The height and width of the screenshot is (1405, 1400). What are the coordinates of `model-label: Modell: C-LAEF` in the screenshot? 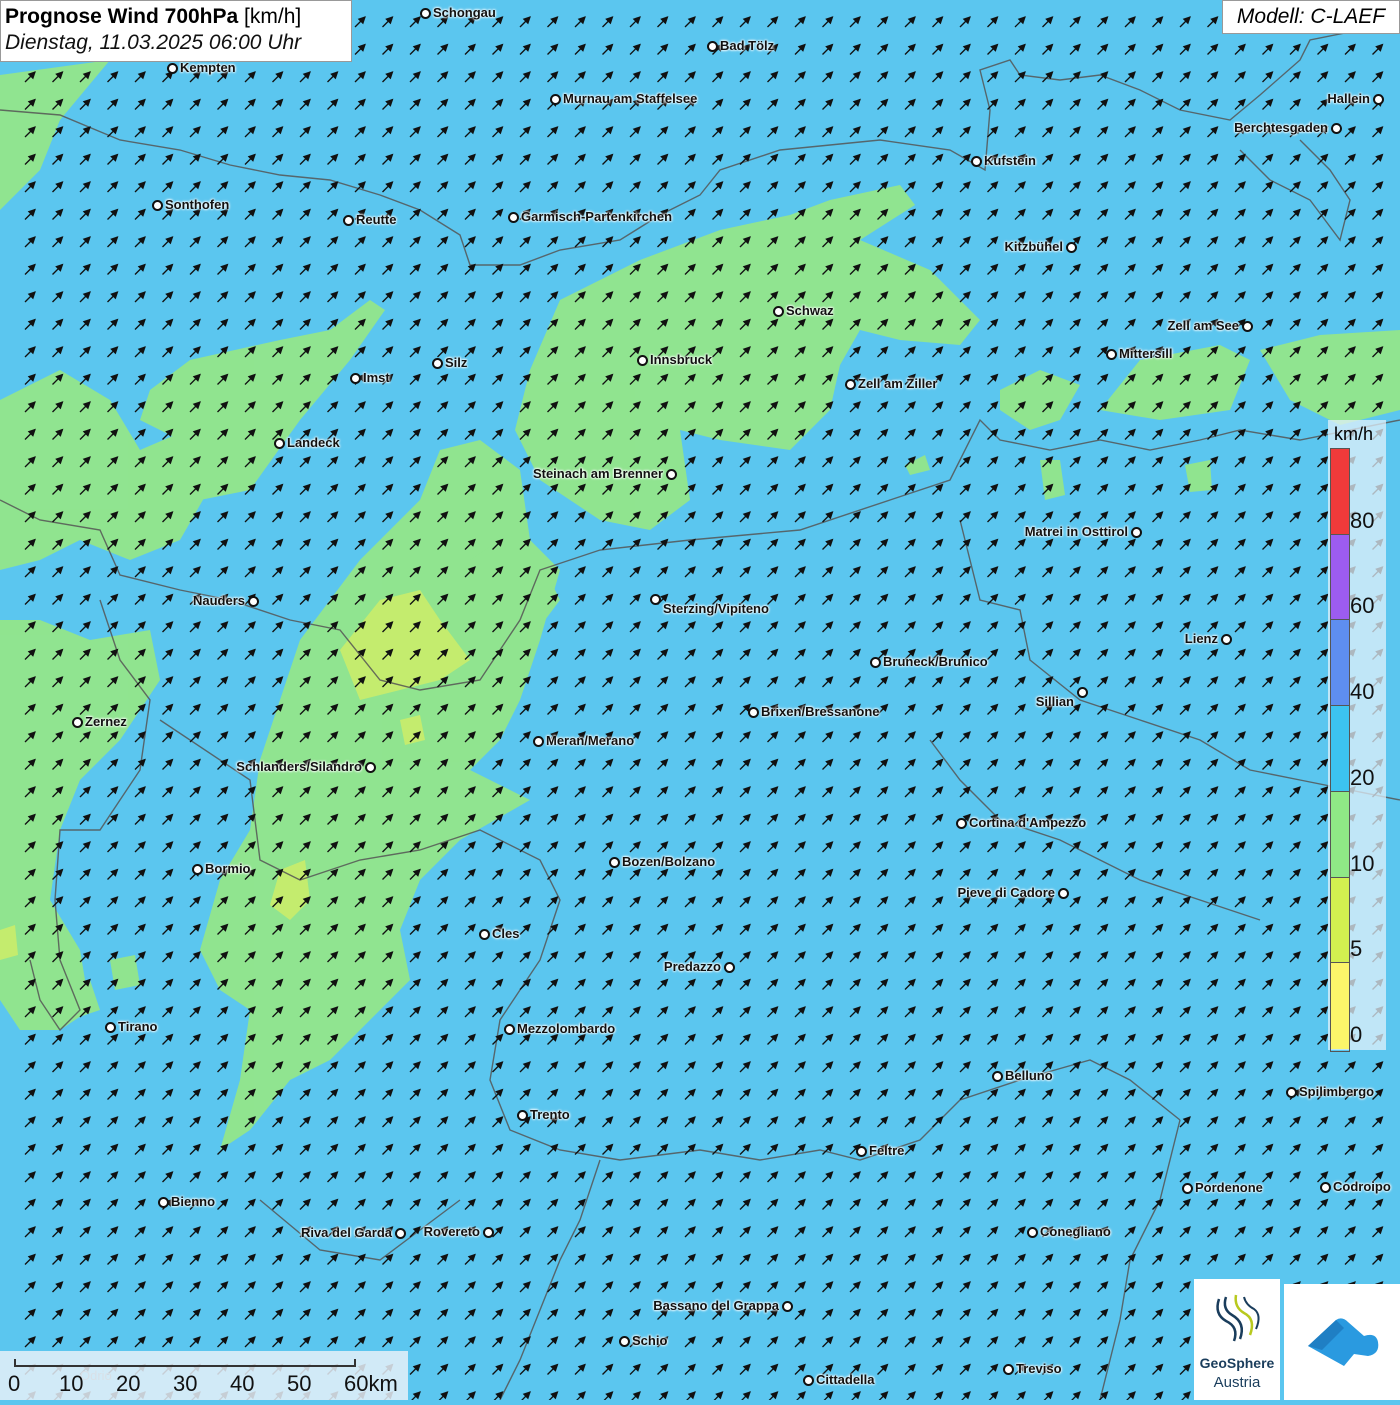 It's located at (1311, 17).